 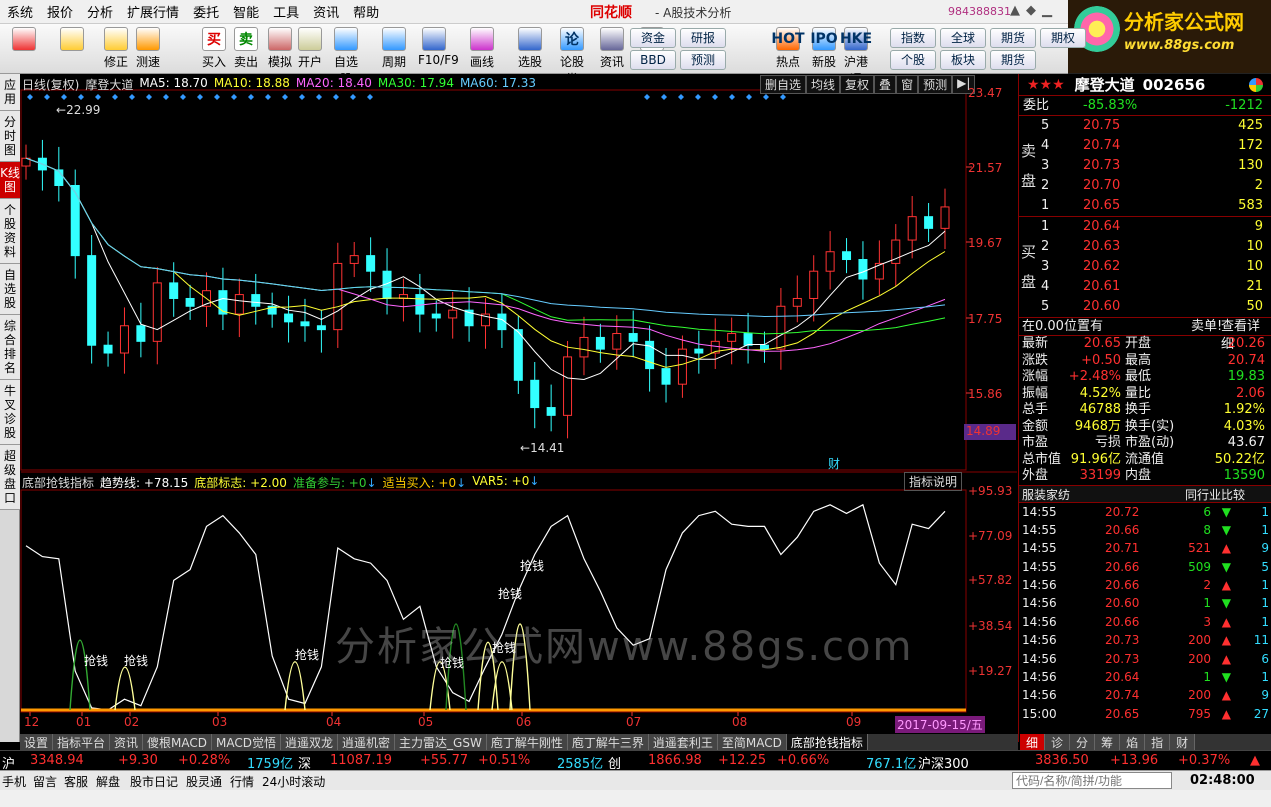 What do you see at coordinates (293, 781) in the screenshot?
I see `status-item-7: 24小时滚动` at bounding box center [293, 781].